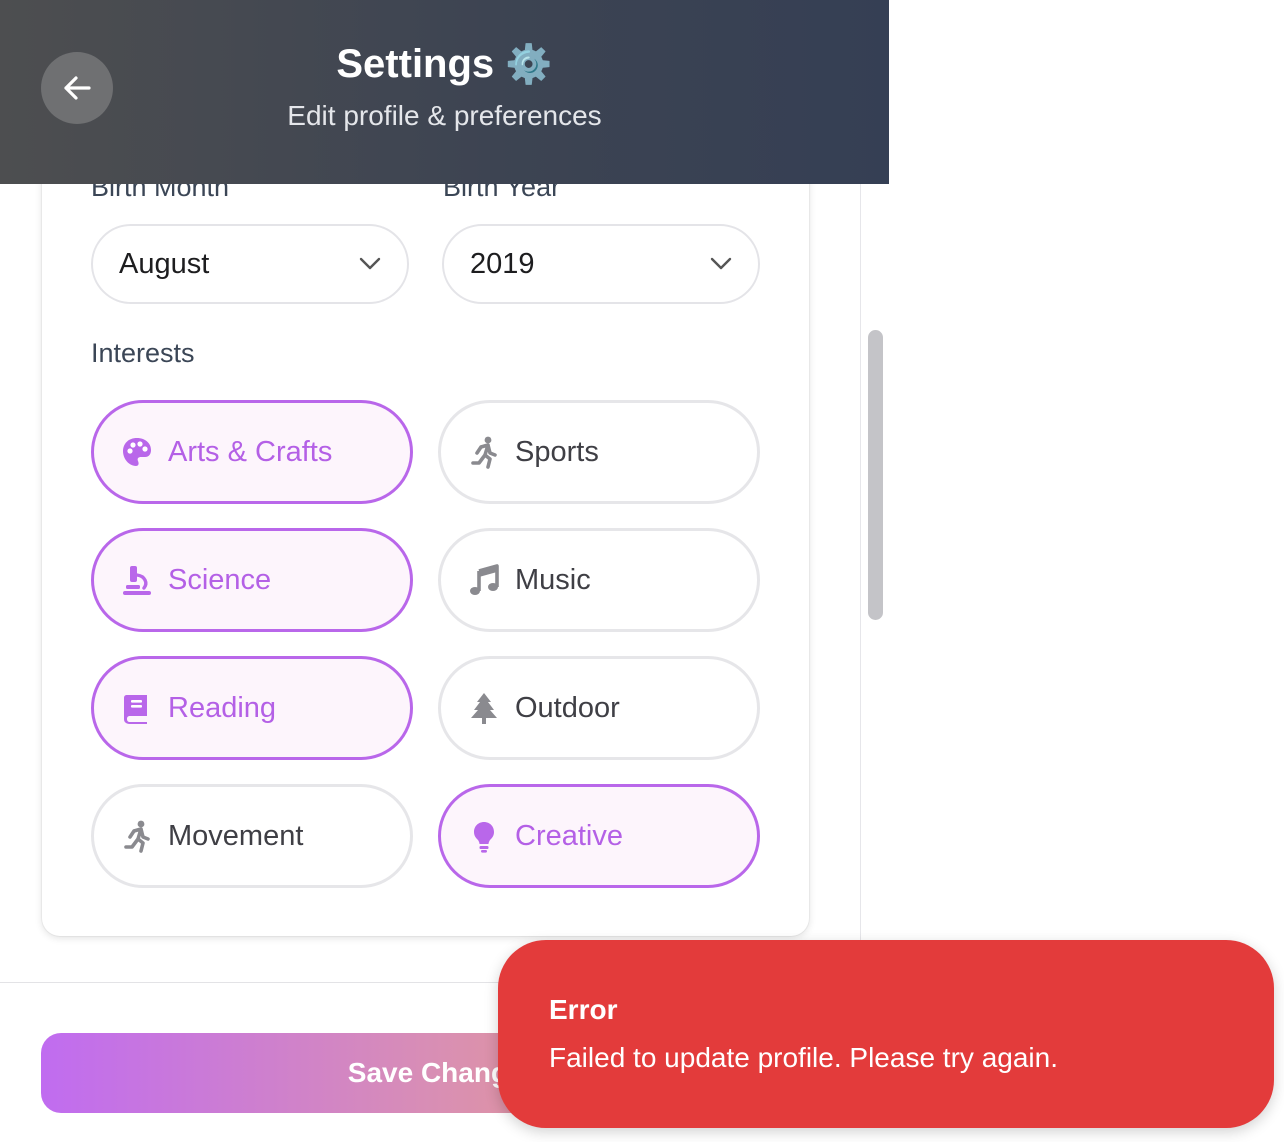 Image resolution: width=1284 pixels, height=1142 pixels. I want to click on lightbulb-icon, so click(484, 836).